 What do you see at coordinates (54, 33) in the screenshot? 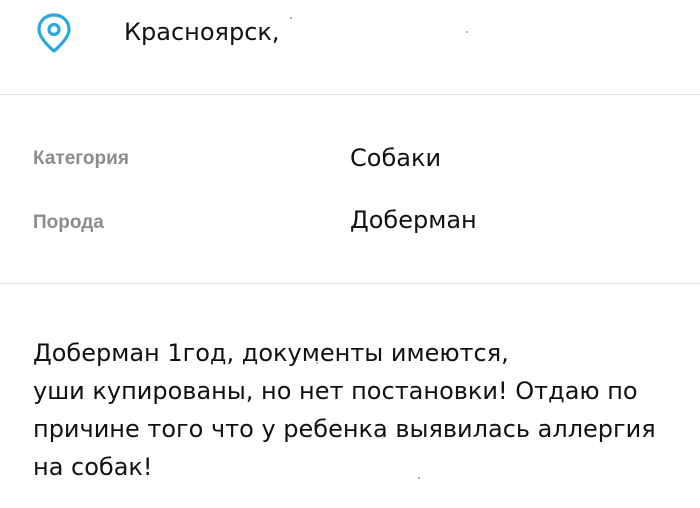
I see `map-pin-icon` at bounding box center [54, 33].